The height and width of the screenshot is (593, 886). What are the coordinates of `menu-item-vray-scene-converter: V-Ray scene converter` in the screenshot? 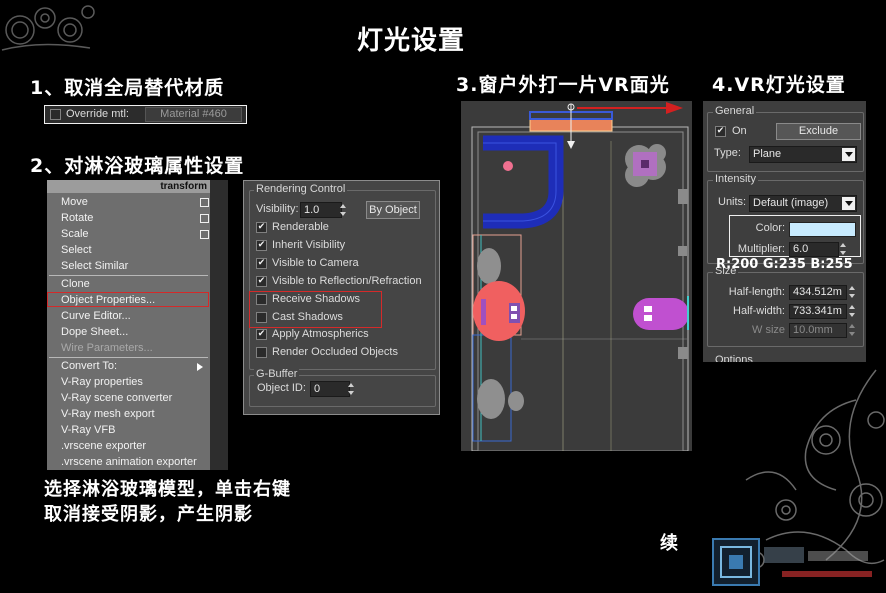 It's located at (116, 398).